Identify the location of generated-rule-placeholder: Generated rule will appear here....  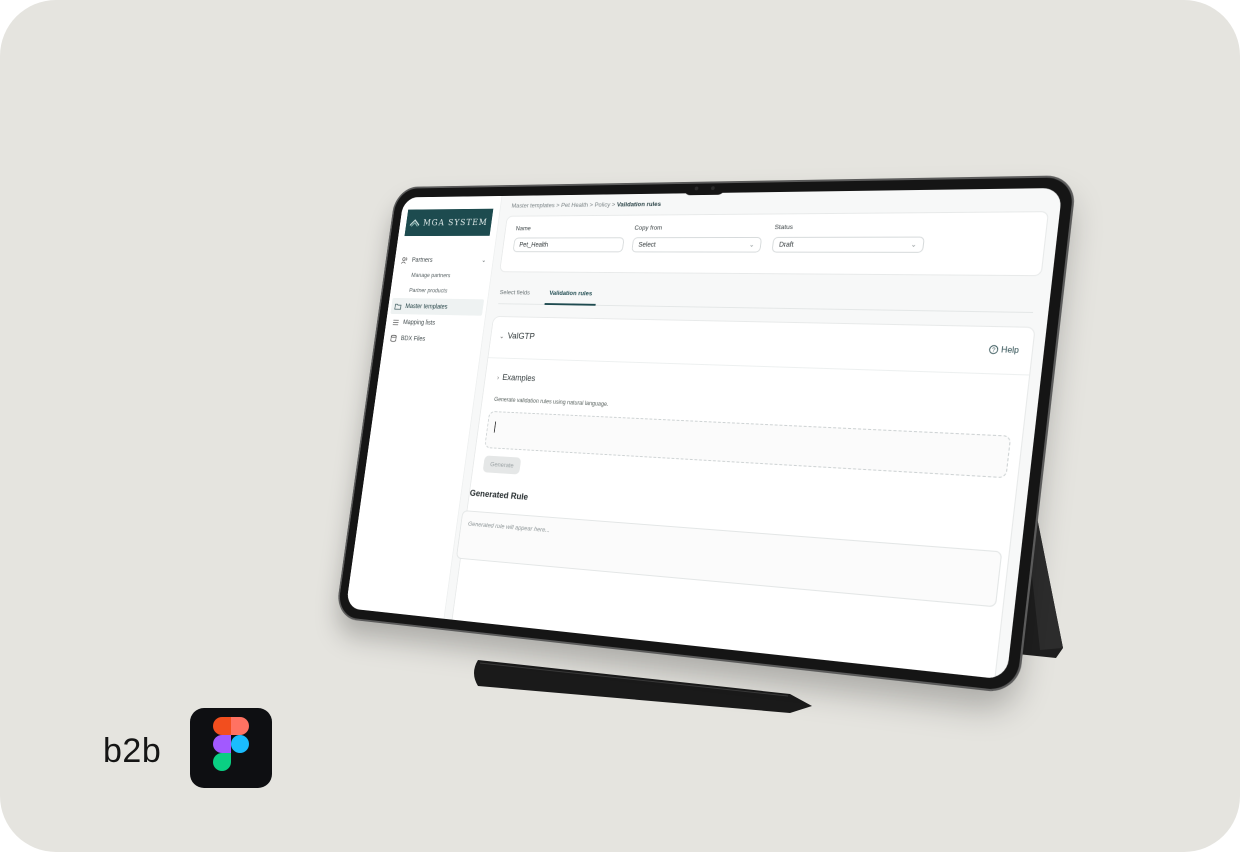
(509, 527).